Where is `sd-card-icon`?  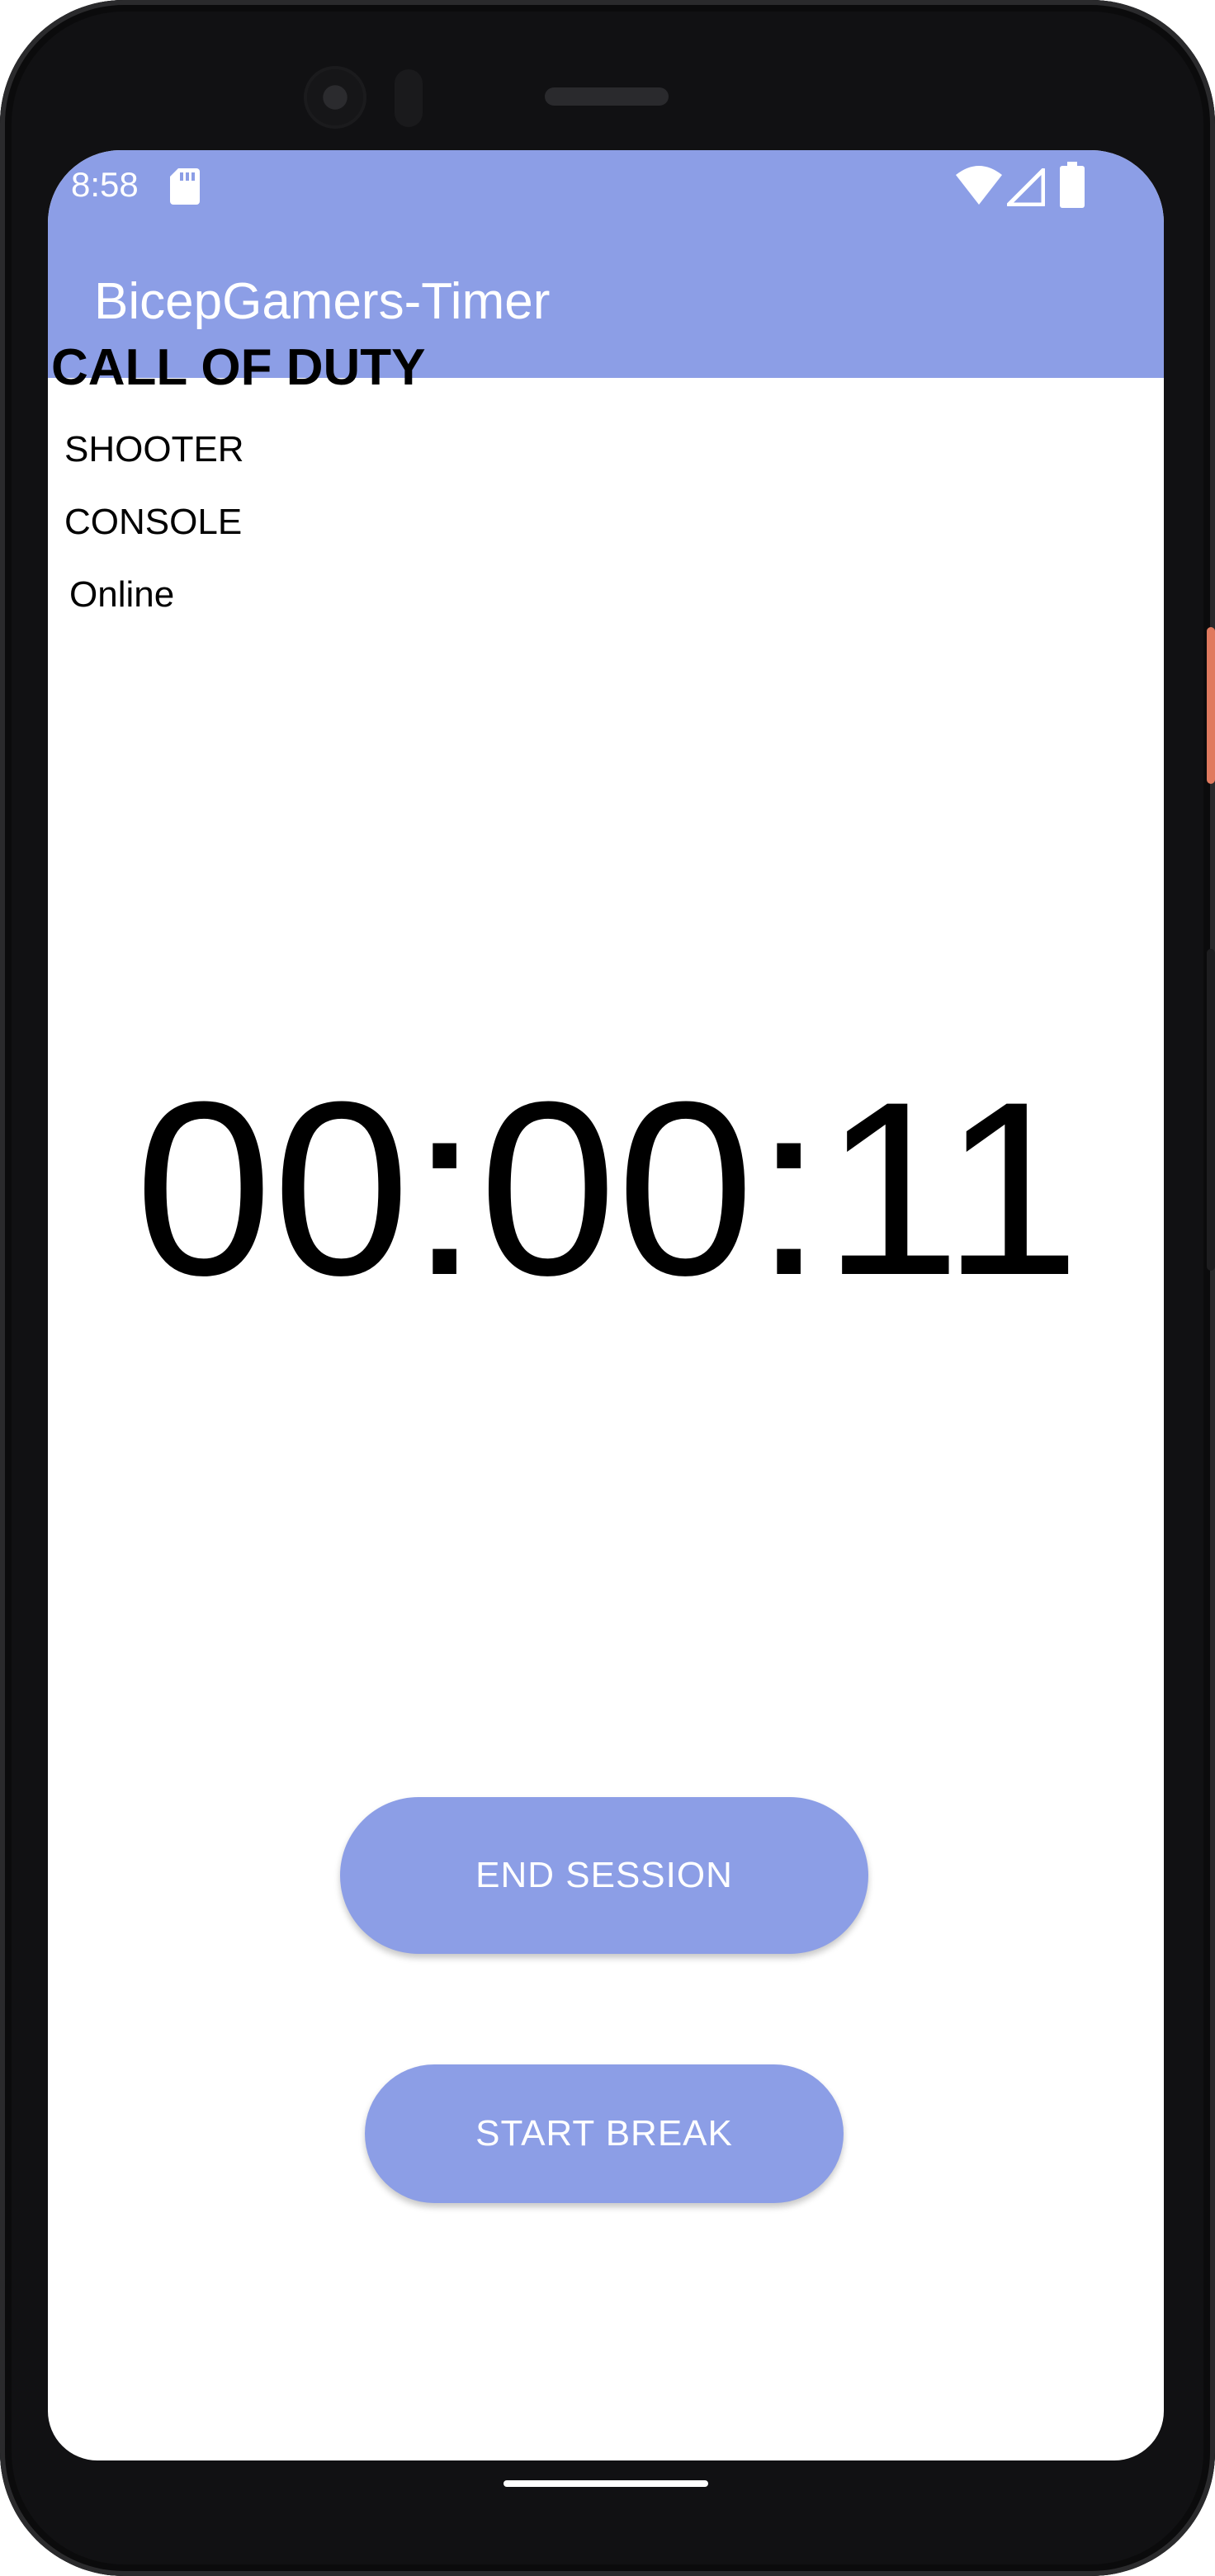 sd-card-icon is located at coordinates (185, 186).